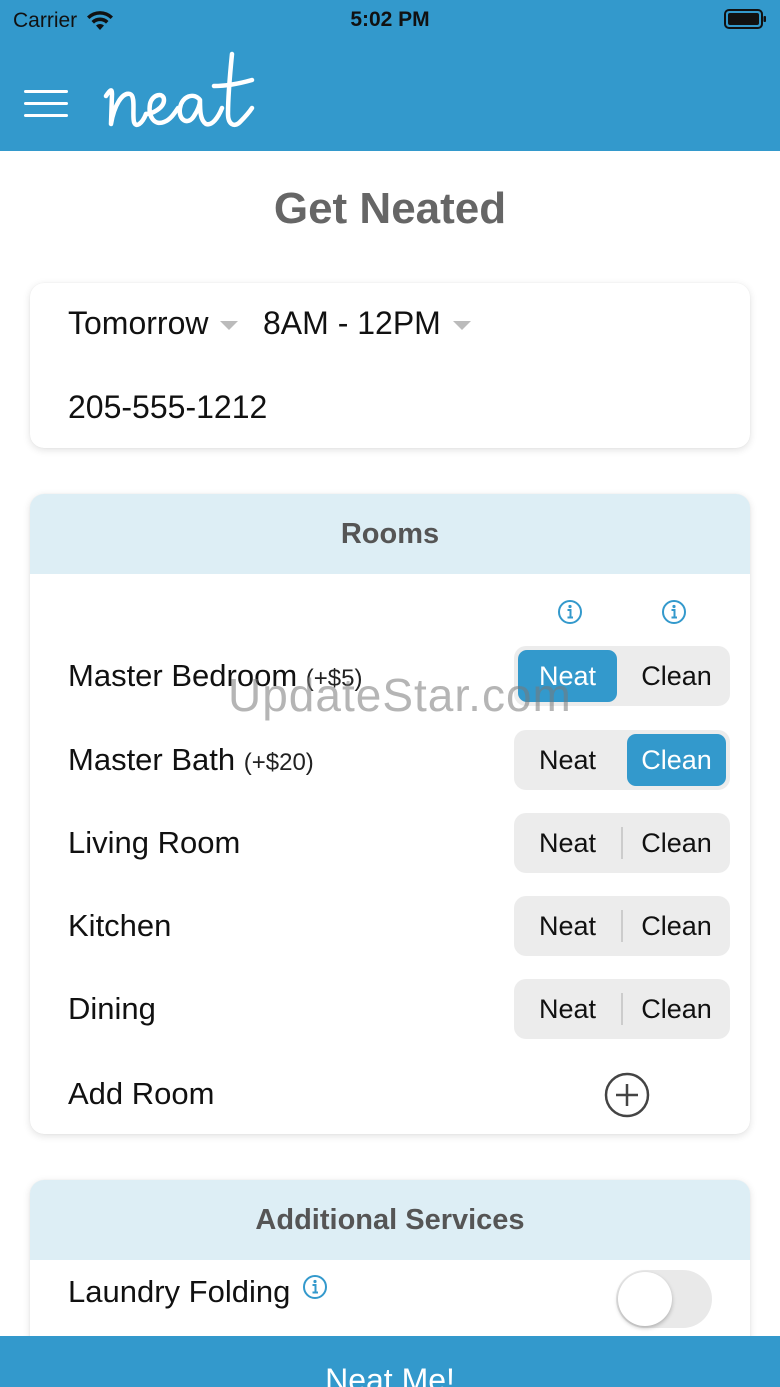  I want to click on room-name-text: Living Room, so click(154, 842).